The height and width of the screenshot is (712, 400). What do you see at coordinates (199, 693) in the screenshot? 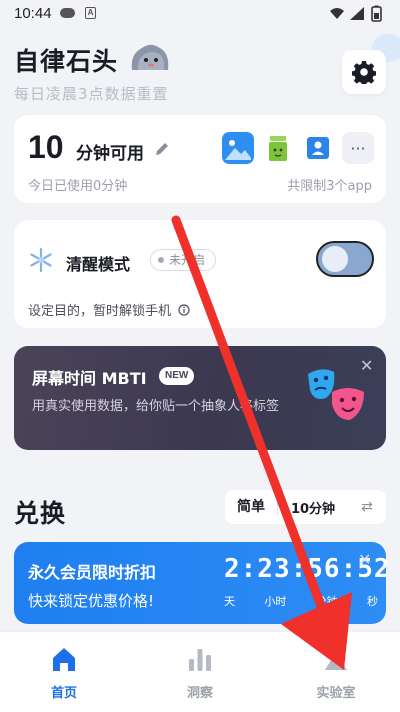
I see `tab-insights-label: 洞察` at bounding box center [199, 693].